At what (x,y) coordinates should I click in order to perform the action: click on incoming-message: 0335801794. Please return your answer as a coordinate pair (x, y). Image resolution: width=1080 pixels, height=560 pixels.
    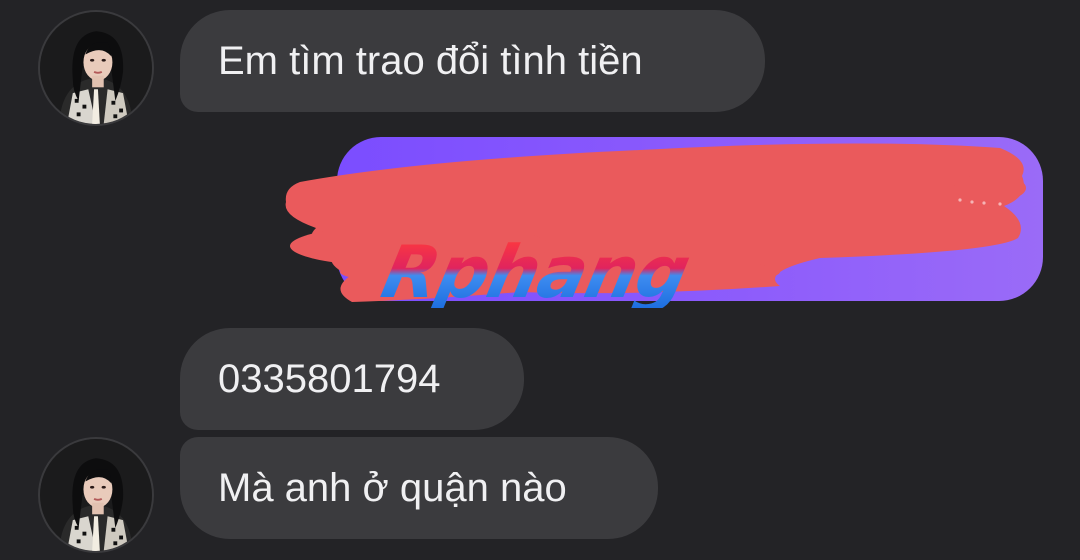
    Looking at the image, I should click on (352, 379).